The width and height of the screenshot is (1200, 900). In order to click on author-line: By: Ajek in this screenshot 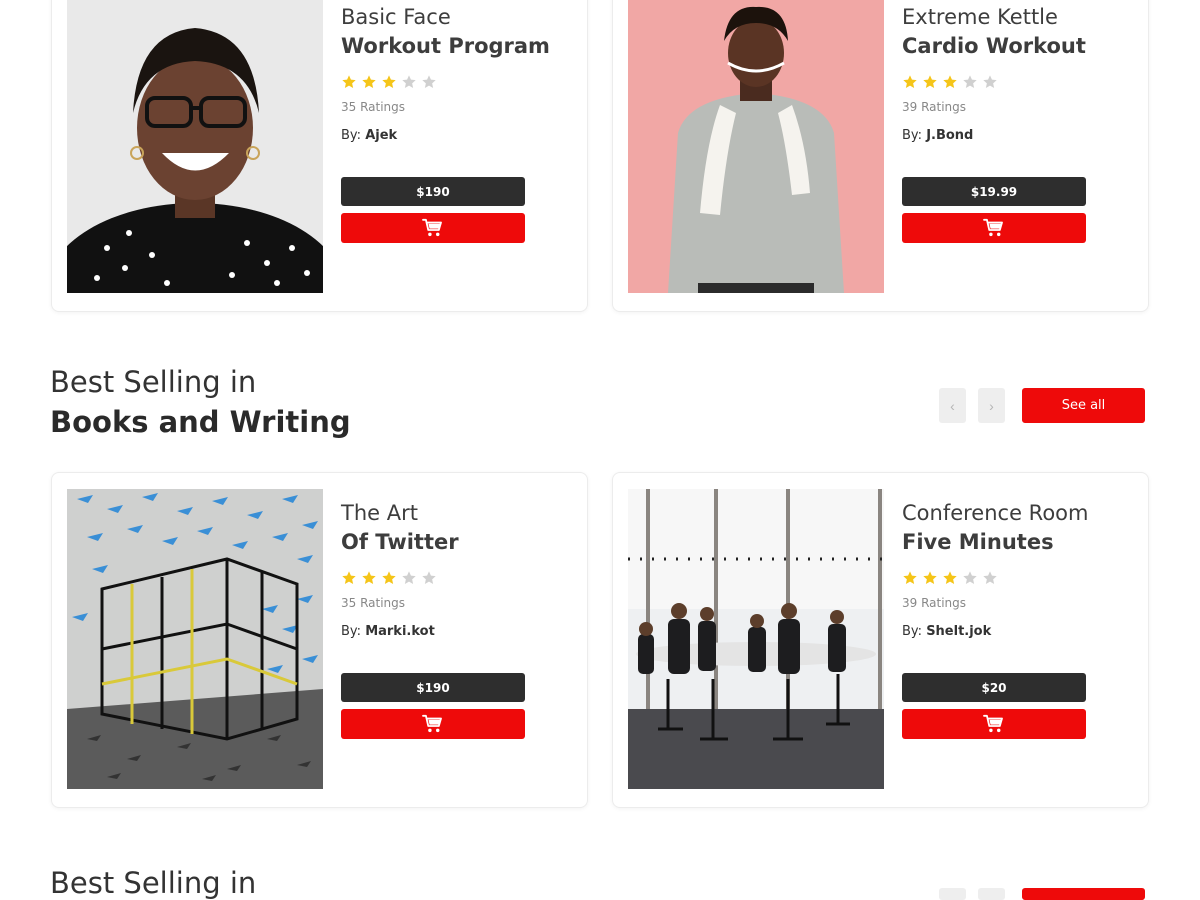, I will do `click(461, 135)`.